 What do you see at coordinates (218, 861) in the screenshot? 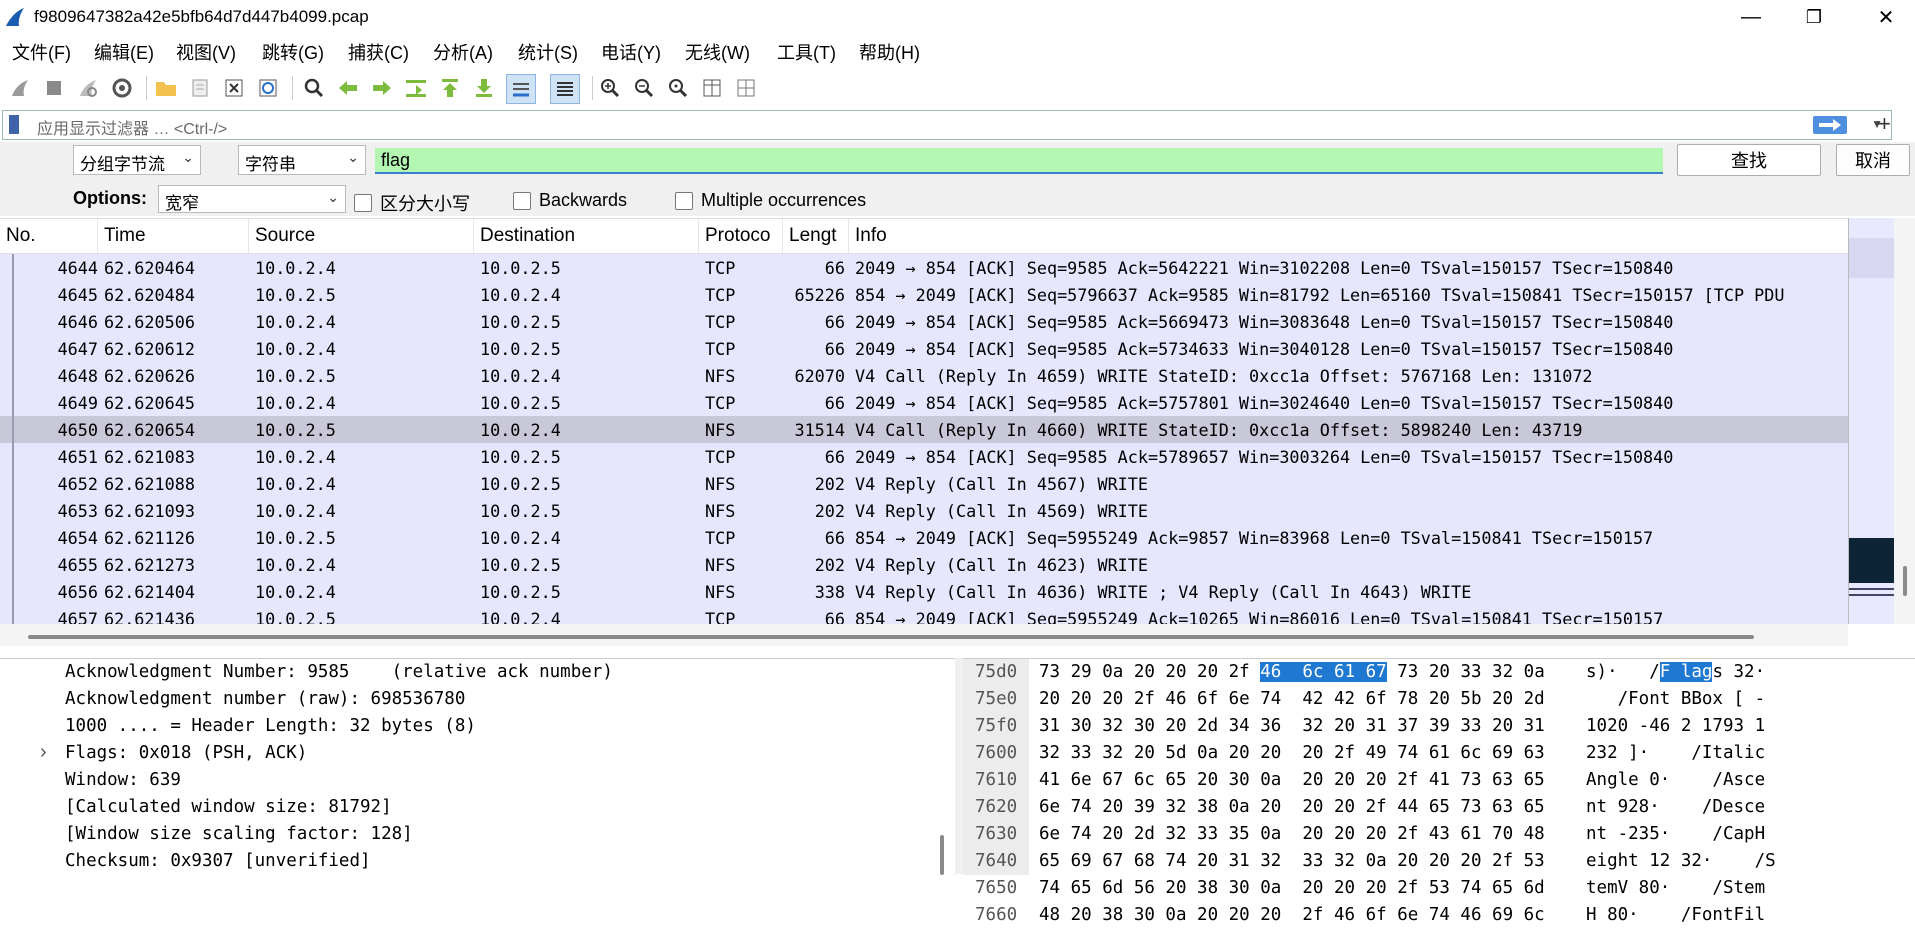
I see `detail-row: Checksum: 0x9307 [unverified]` at bounding box center [218, 861].